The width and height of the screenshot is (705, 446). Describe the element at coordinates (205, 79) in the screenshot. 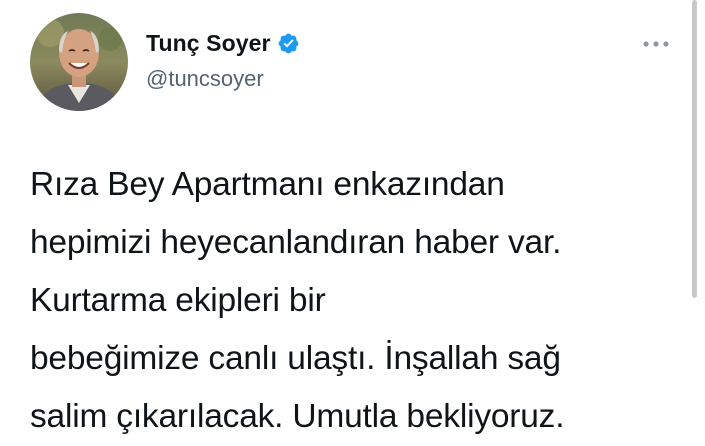

I see `author-handle: @tuncsoyer` at that location.